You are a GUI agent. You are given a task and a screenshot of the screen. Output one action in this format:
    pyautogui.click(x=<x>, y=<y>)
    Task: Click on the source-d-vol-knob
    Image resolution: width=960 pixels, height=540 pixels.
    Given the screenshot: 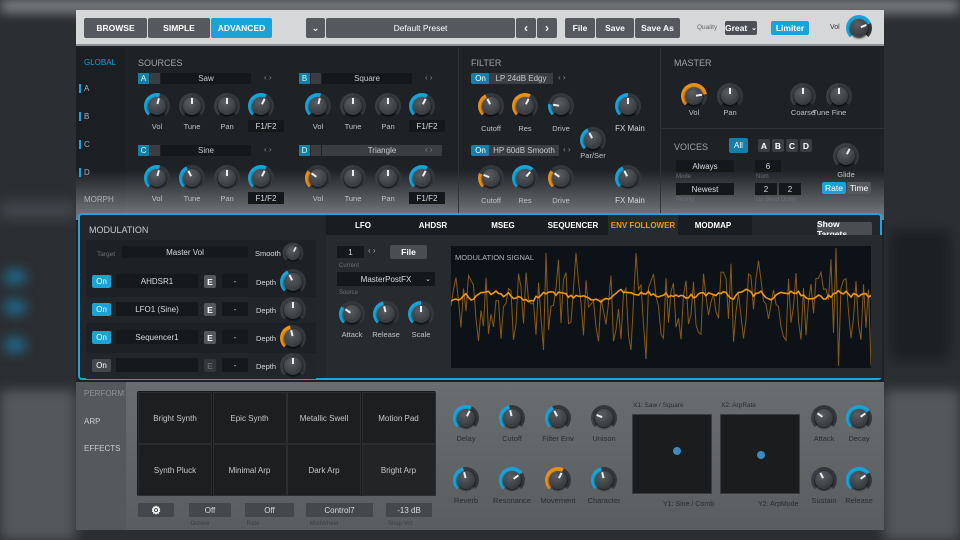 What is the action you would take?
    pyautogui.click(x=318, y=178)
    